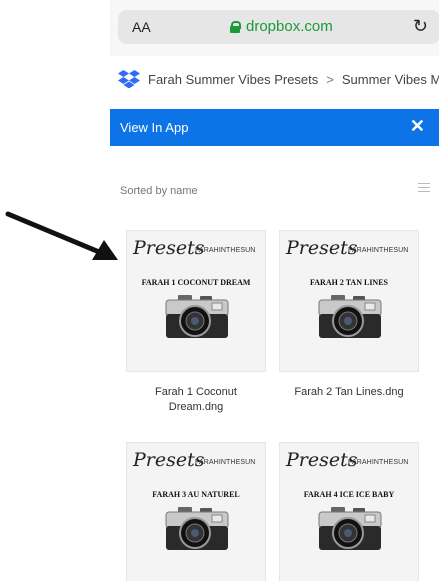  I want to click on url-text: dropbox.com, so click(289, 26).